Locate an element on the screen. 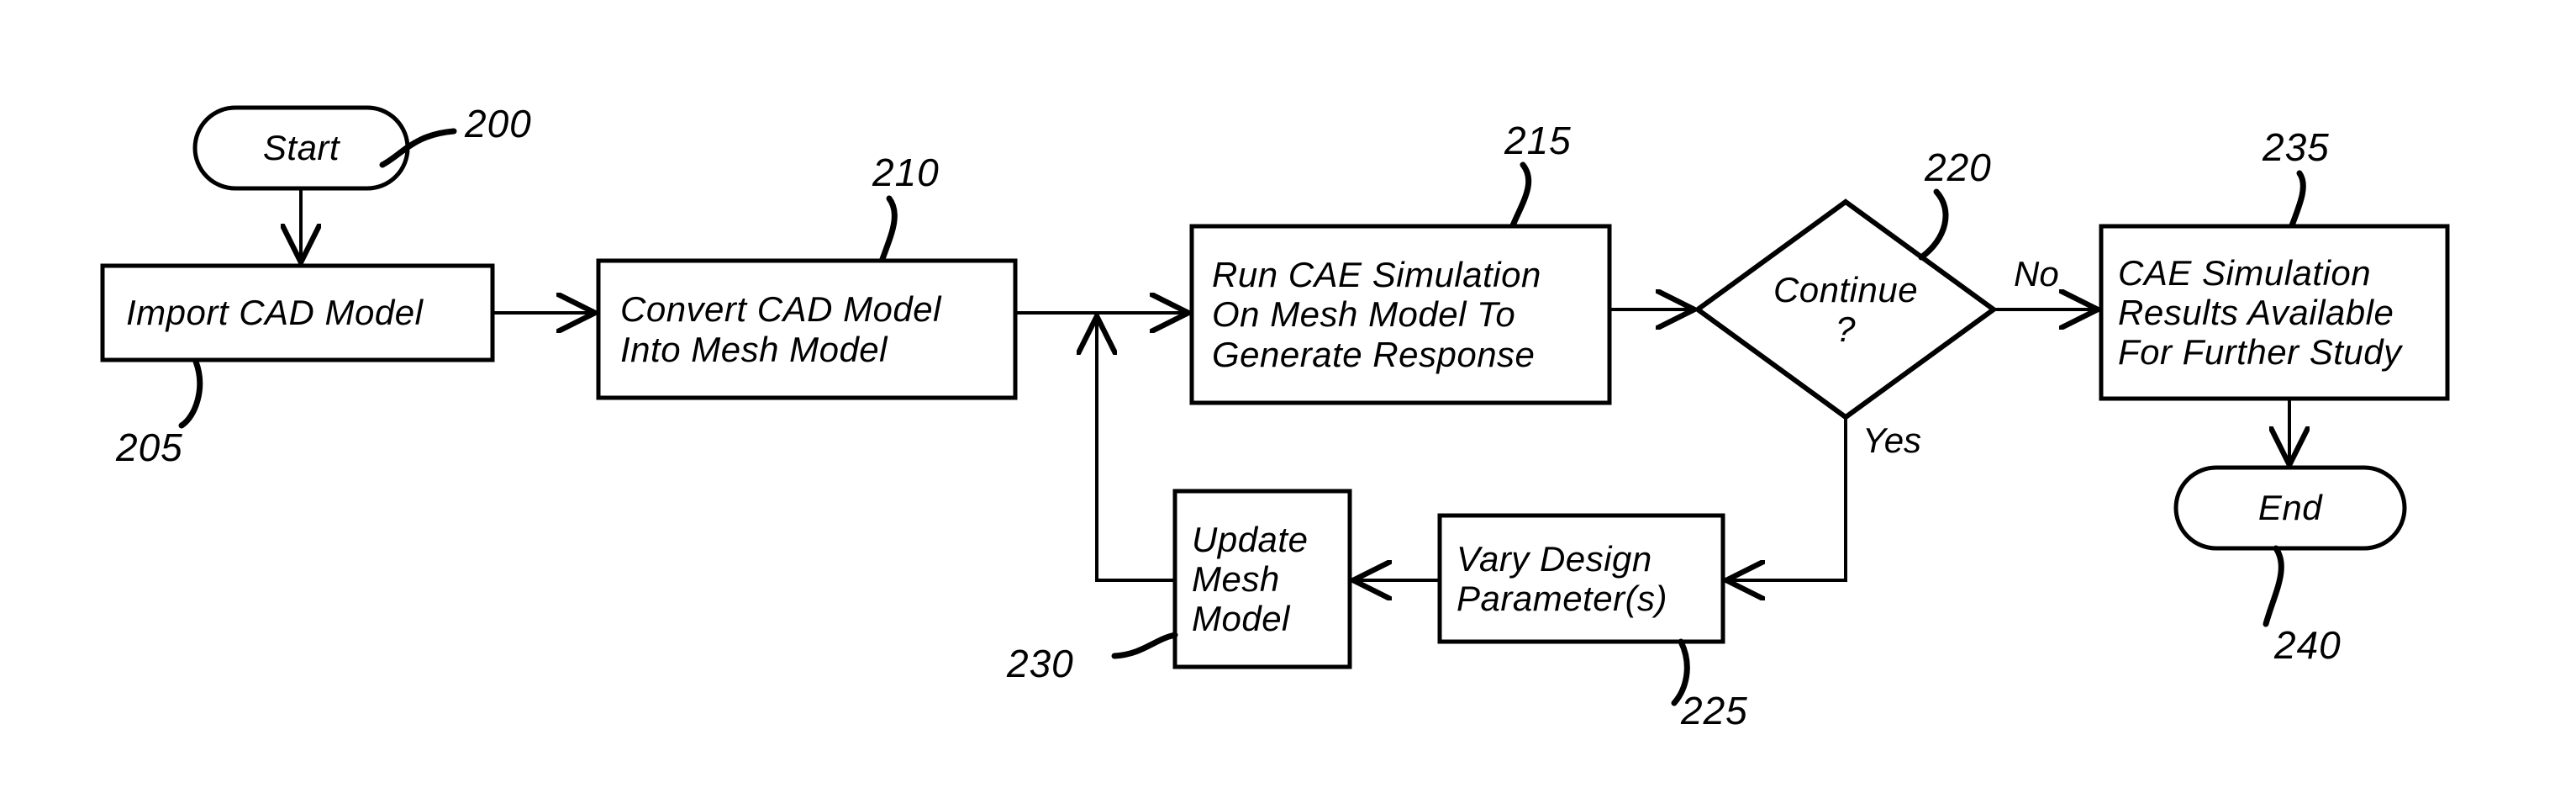 The width and height of the screenshot is (2576, 809). update-mesh-box-shape is located at coordinates (1262, 579).